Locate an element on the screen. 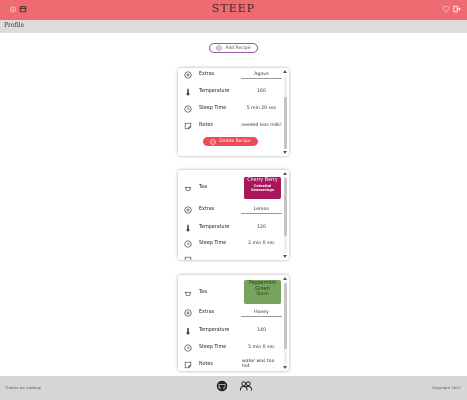 The image size is (467, 400). extras-row: Extras Lemon is located at coordinates (233, 210).